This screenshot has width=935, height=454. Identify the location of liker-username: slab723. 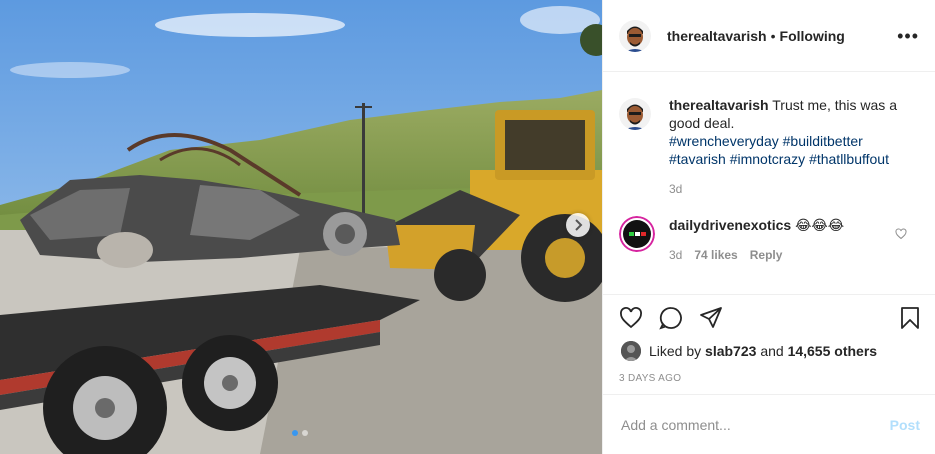
(730, 351).